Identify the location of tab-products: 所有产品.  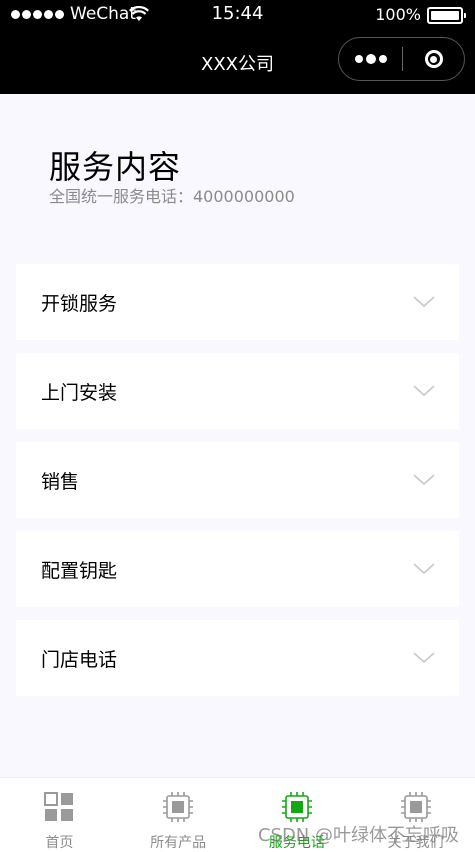
(178, 815).